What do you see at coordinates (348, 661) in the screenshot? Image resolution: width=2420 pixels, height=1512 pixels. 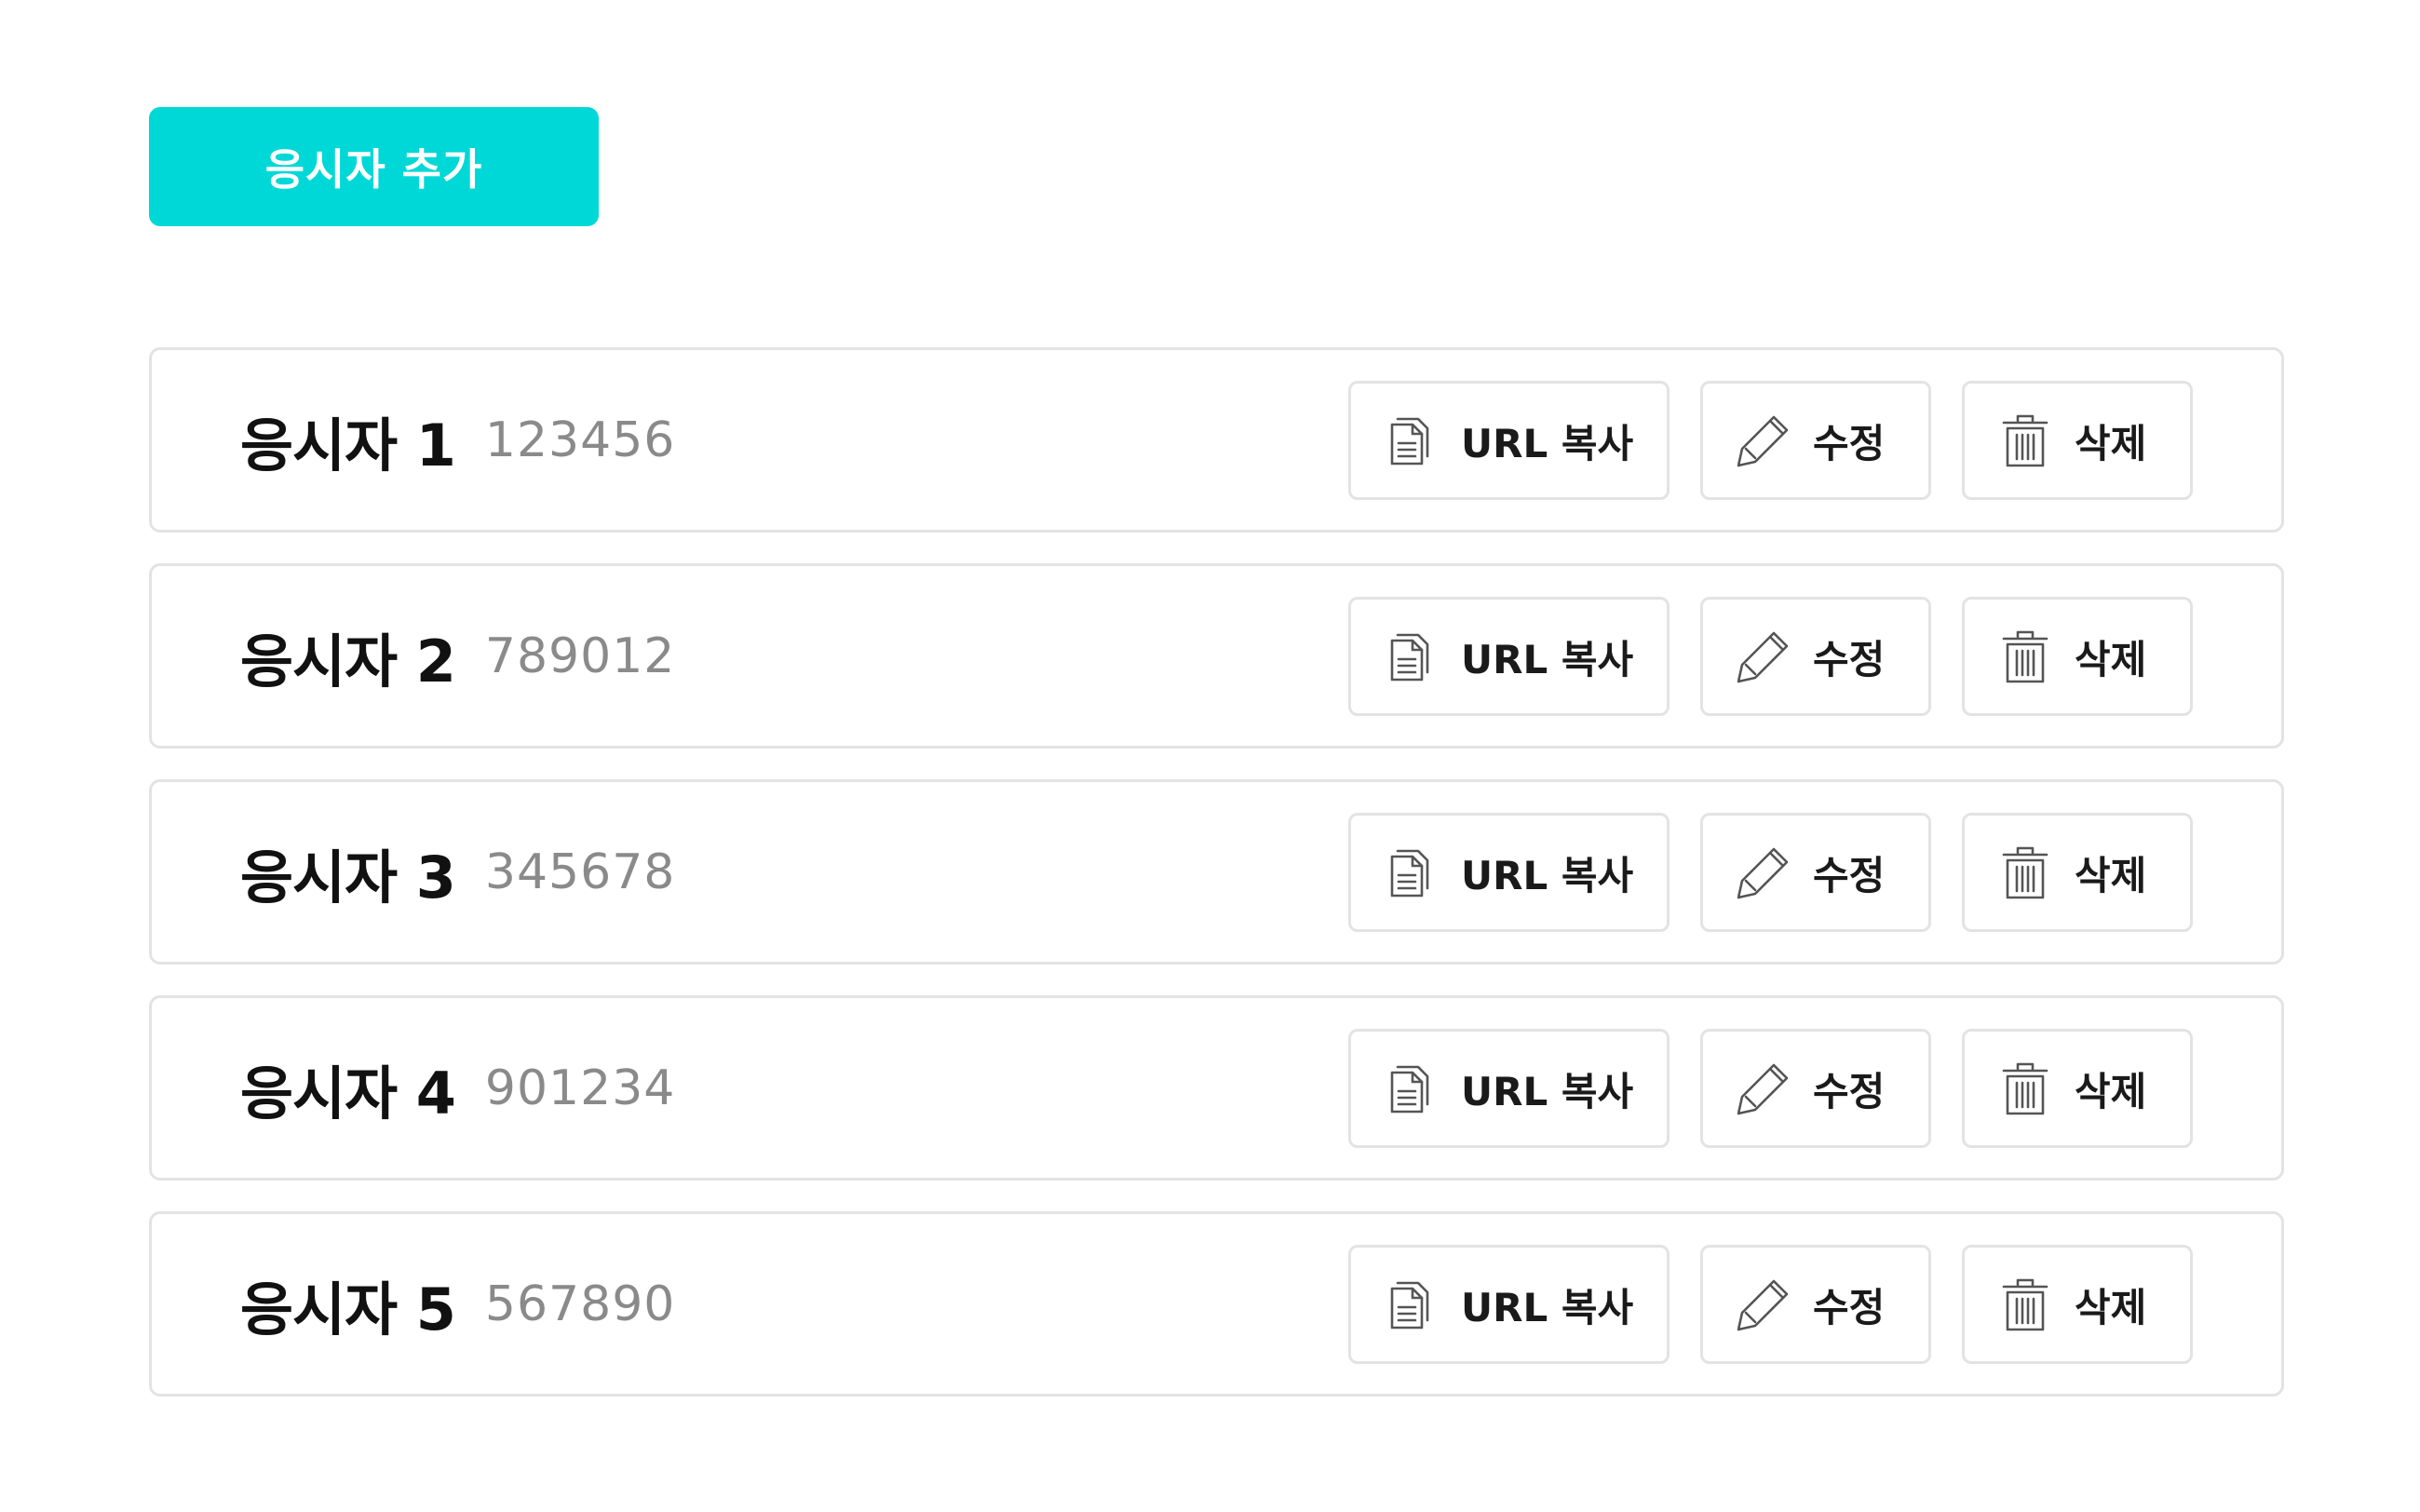 I see `candidate-name: 응시자 2` at bounding box center [348, 661].